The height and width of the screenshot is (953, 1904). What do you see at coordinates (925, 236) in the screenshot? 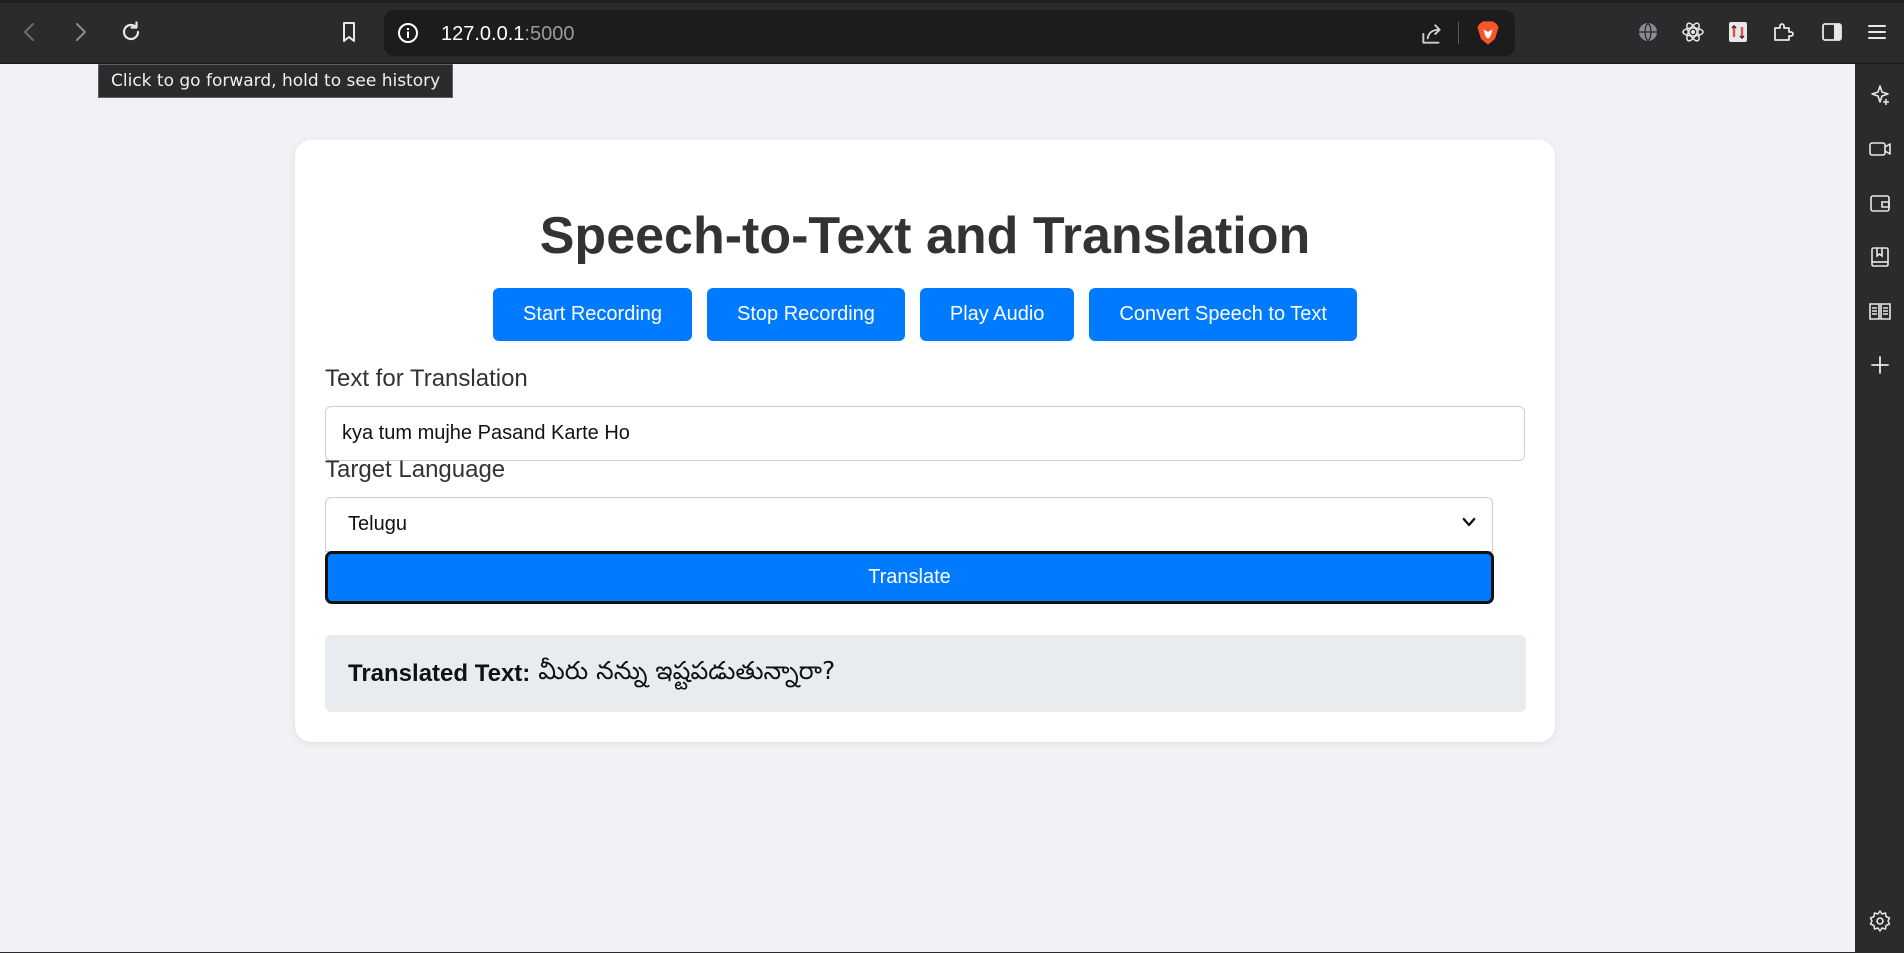
I see `page-title: Speech-to-Text and Translation` at bounding box center [925, 236].